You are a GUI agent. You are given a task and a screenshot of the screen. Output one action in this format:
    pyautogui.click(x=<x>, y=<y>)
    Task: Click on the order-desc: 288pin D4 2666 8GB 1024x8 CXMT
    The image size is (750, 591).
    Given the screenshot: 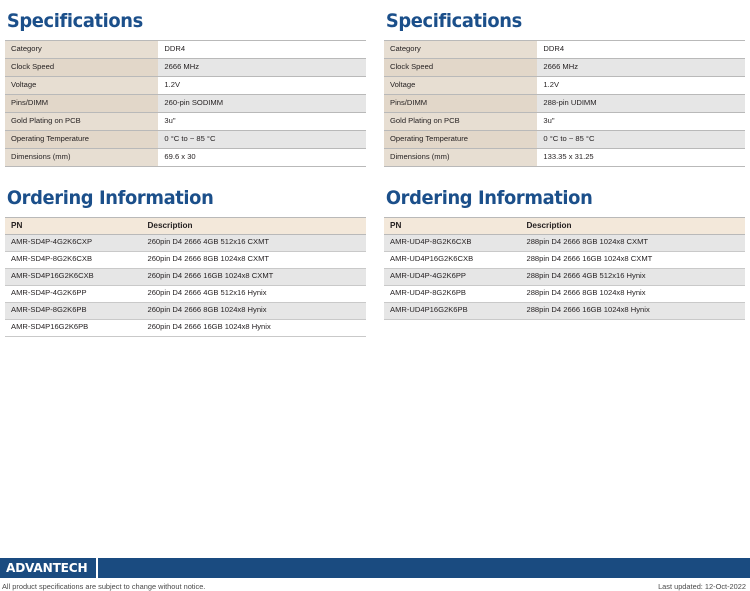 What is the action you would take?
    pyautogui.click(x=632, y=243)
    